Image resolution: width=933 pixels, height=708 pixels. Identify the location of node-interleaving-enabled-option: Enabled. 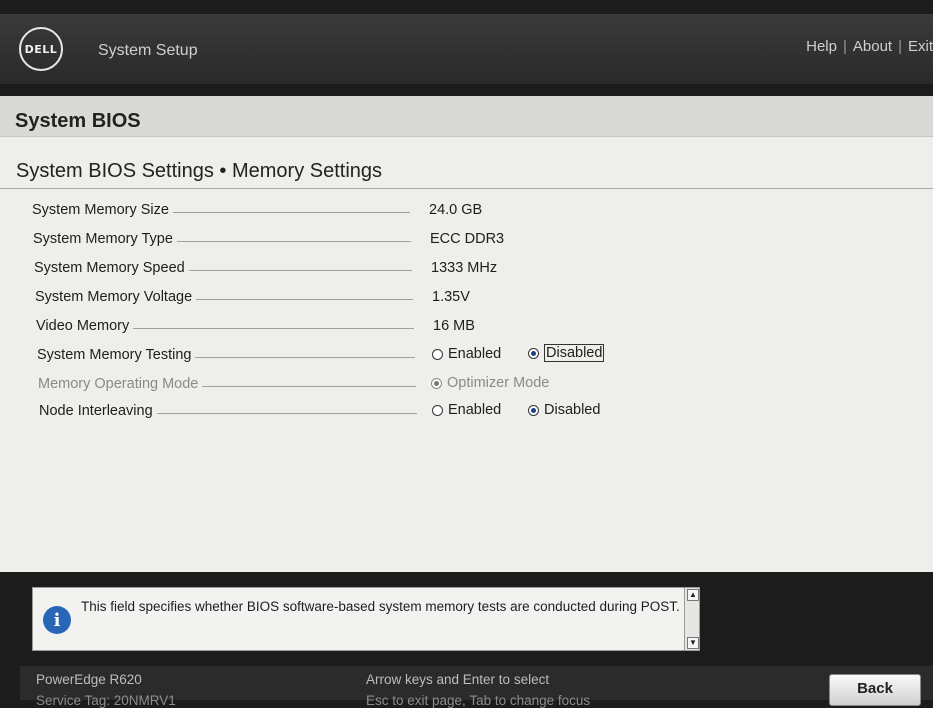
(466, 410).